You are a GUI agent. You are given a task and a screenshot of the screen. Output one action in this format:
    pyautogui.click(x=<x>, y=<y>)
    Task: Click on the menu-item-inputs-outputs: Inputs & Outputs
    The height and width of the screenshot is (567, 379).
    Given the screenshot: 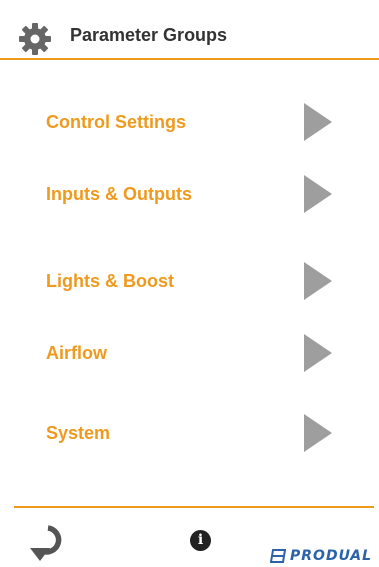 What is the action you would take?
    pyautogui.click(x=189, y=194)
    